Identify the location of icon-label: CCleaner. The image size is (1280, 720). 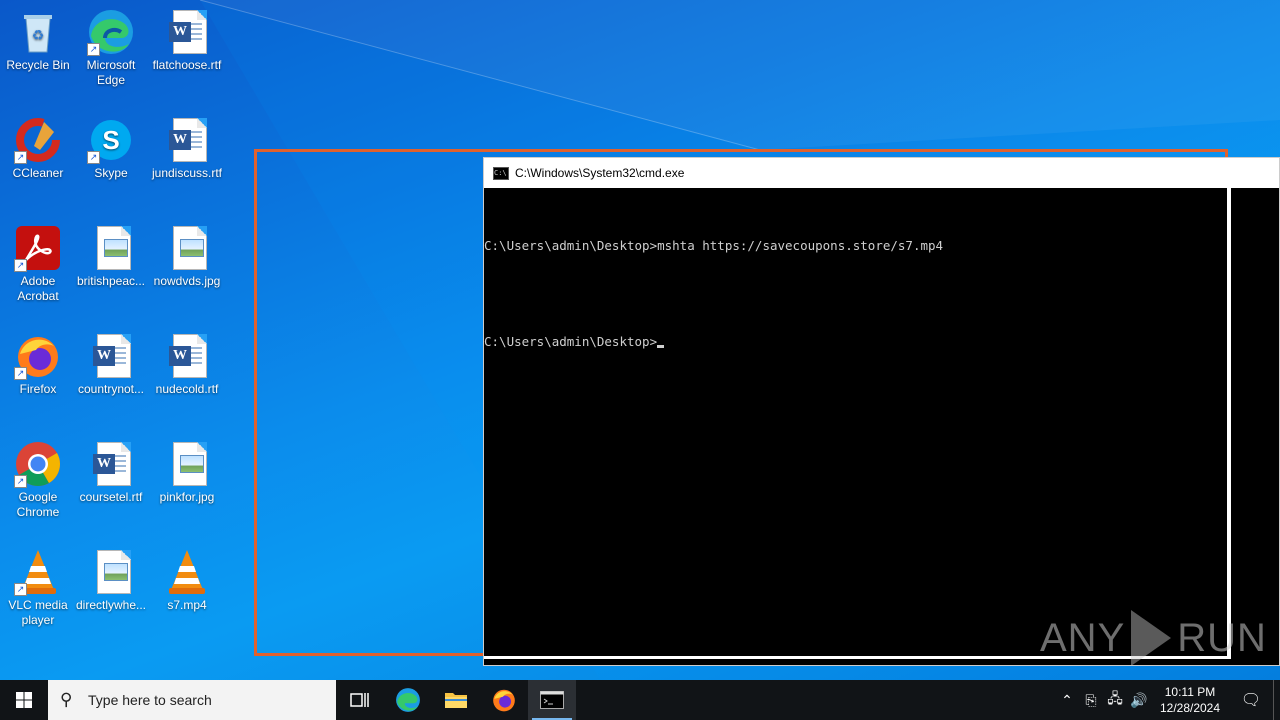
(38, 173).